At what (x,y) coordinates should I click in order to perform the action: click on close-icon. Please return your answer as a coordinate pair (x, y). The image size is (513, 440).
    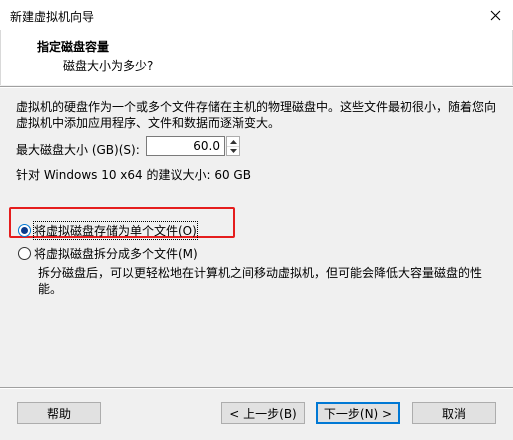
    Looking at the image, I should click on (495, 15).